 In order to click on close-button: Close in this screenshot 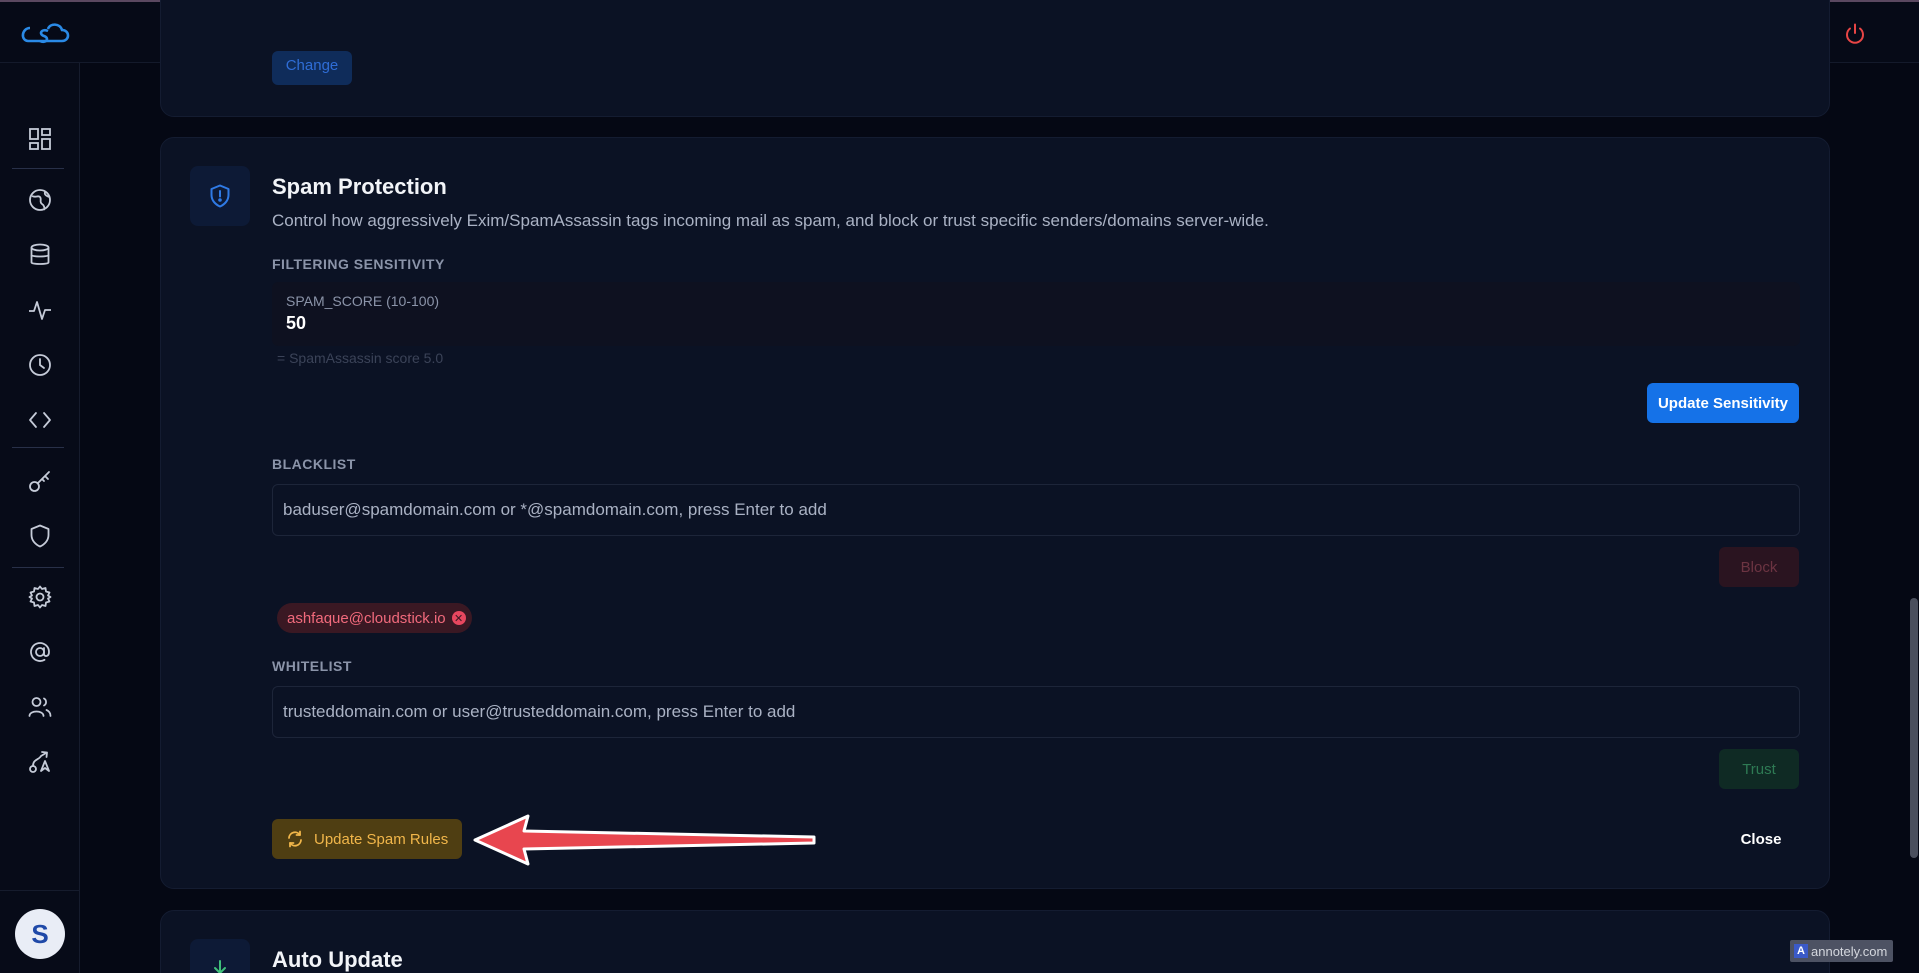, I will do `click(1761, 839)`.